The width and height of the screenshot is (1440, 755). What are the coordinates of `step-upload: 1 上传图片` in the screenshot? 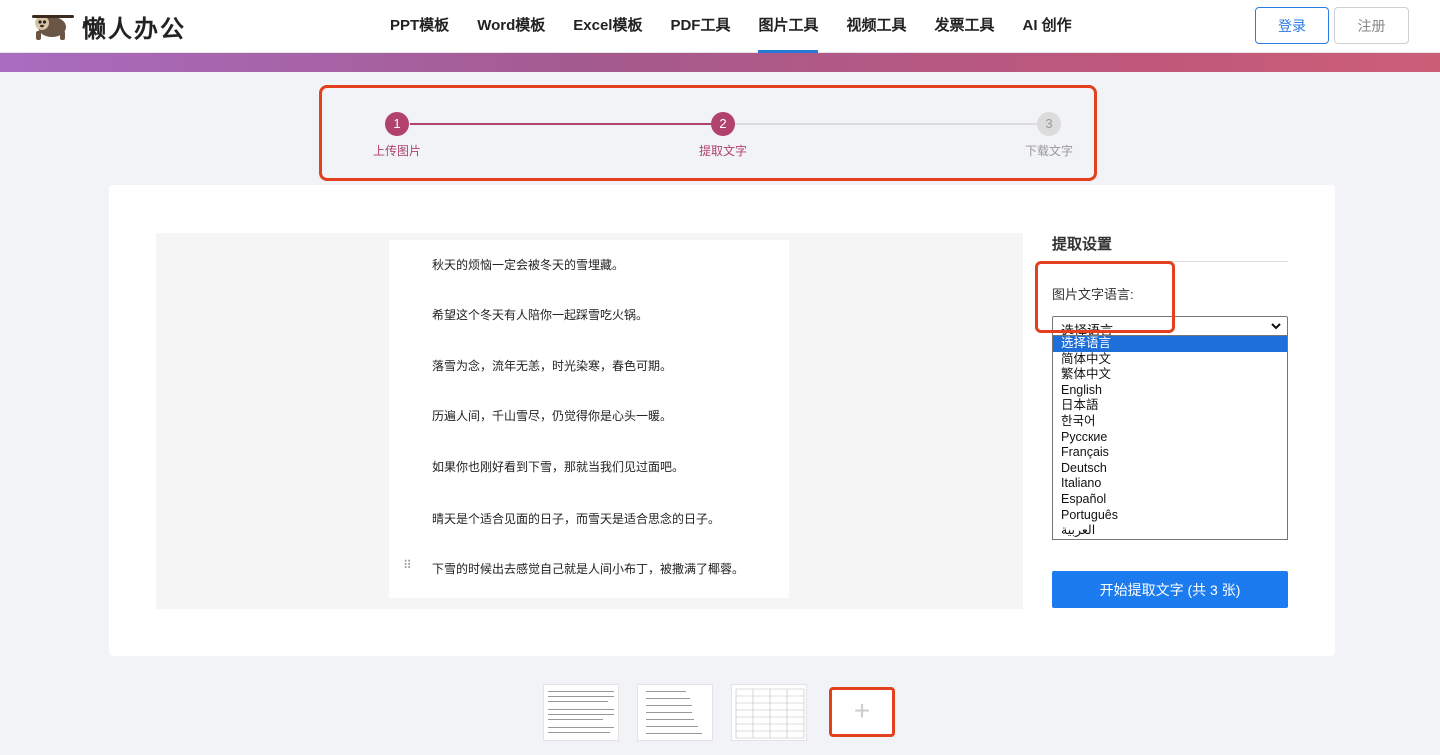 It's located at (397, 135).